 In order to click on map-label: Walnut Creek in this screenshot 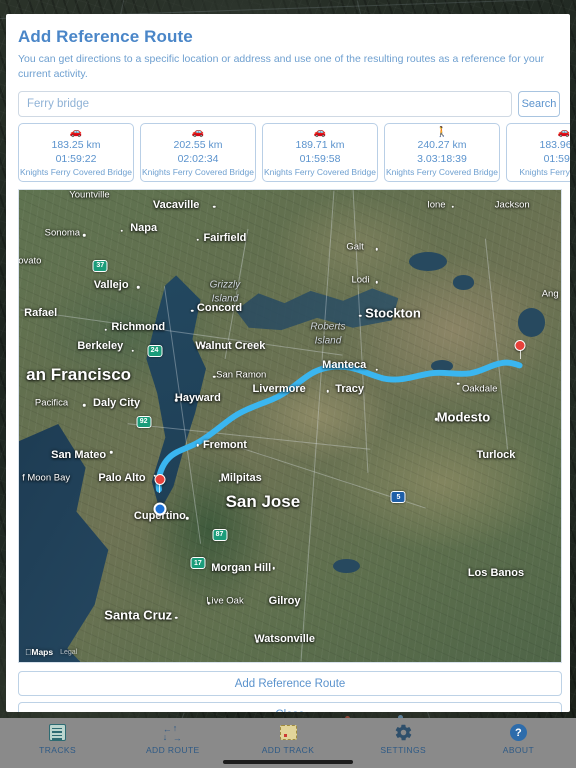, I will do `click(230, 346)`.